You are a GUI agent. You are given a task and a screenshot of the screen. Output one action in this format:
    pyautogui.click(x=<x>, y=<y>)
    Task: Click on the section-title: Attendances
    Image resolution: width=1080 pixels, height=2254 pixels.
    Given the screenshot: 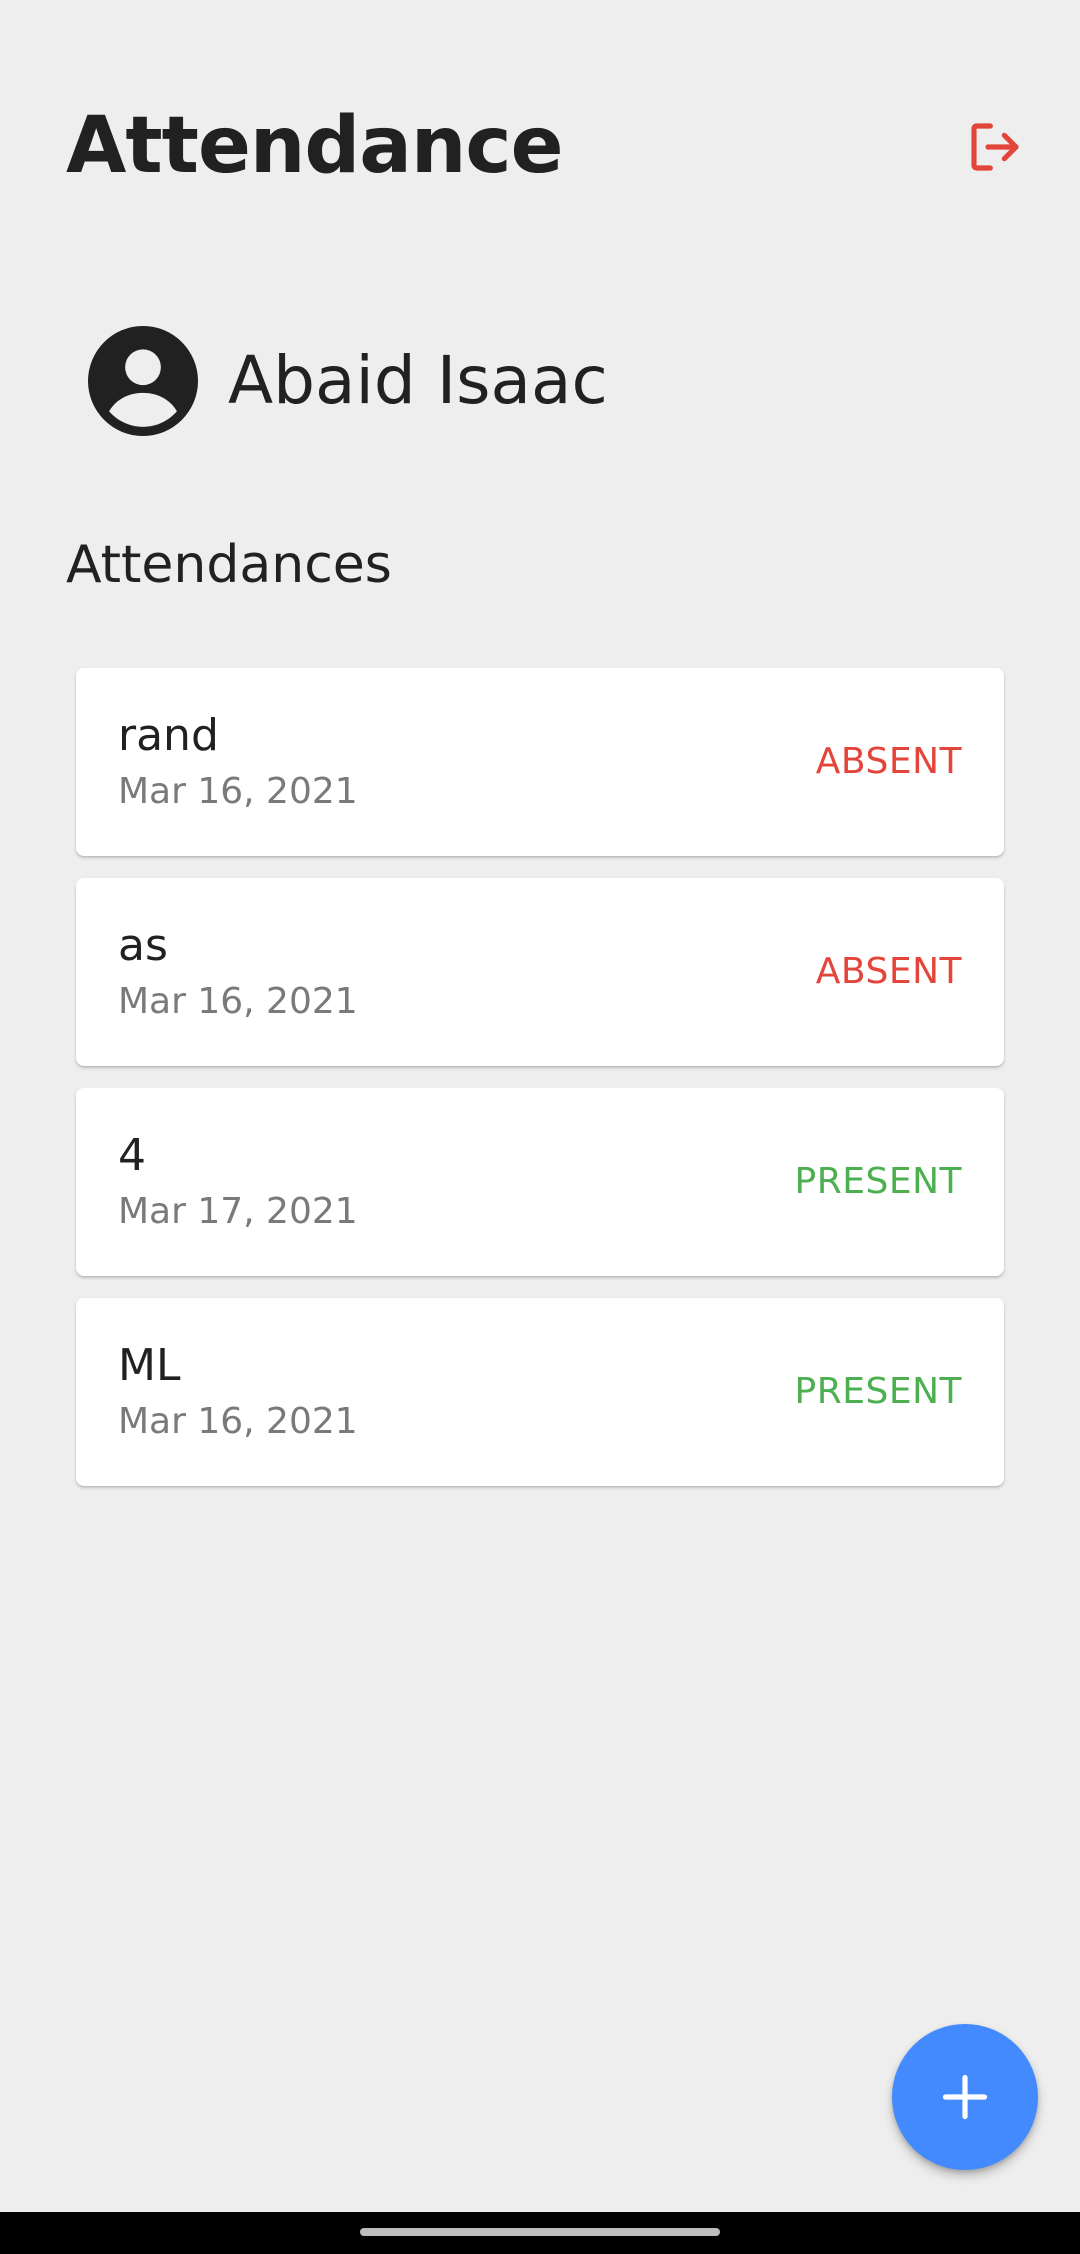 What is the action you would take?
    pyautogui.click(x=229, y=565)
    